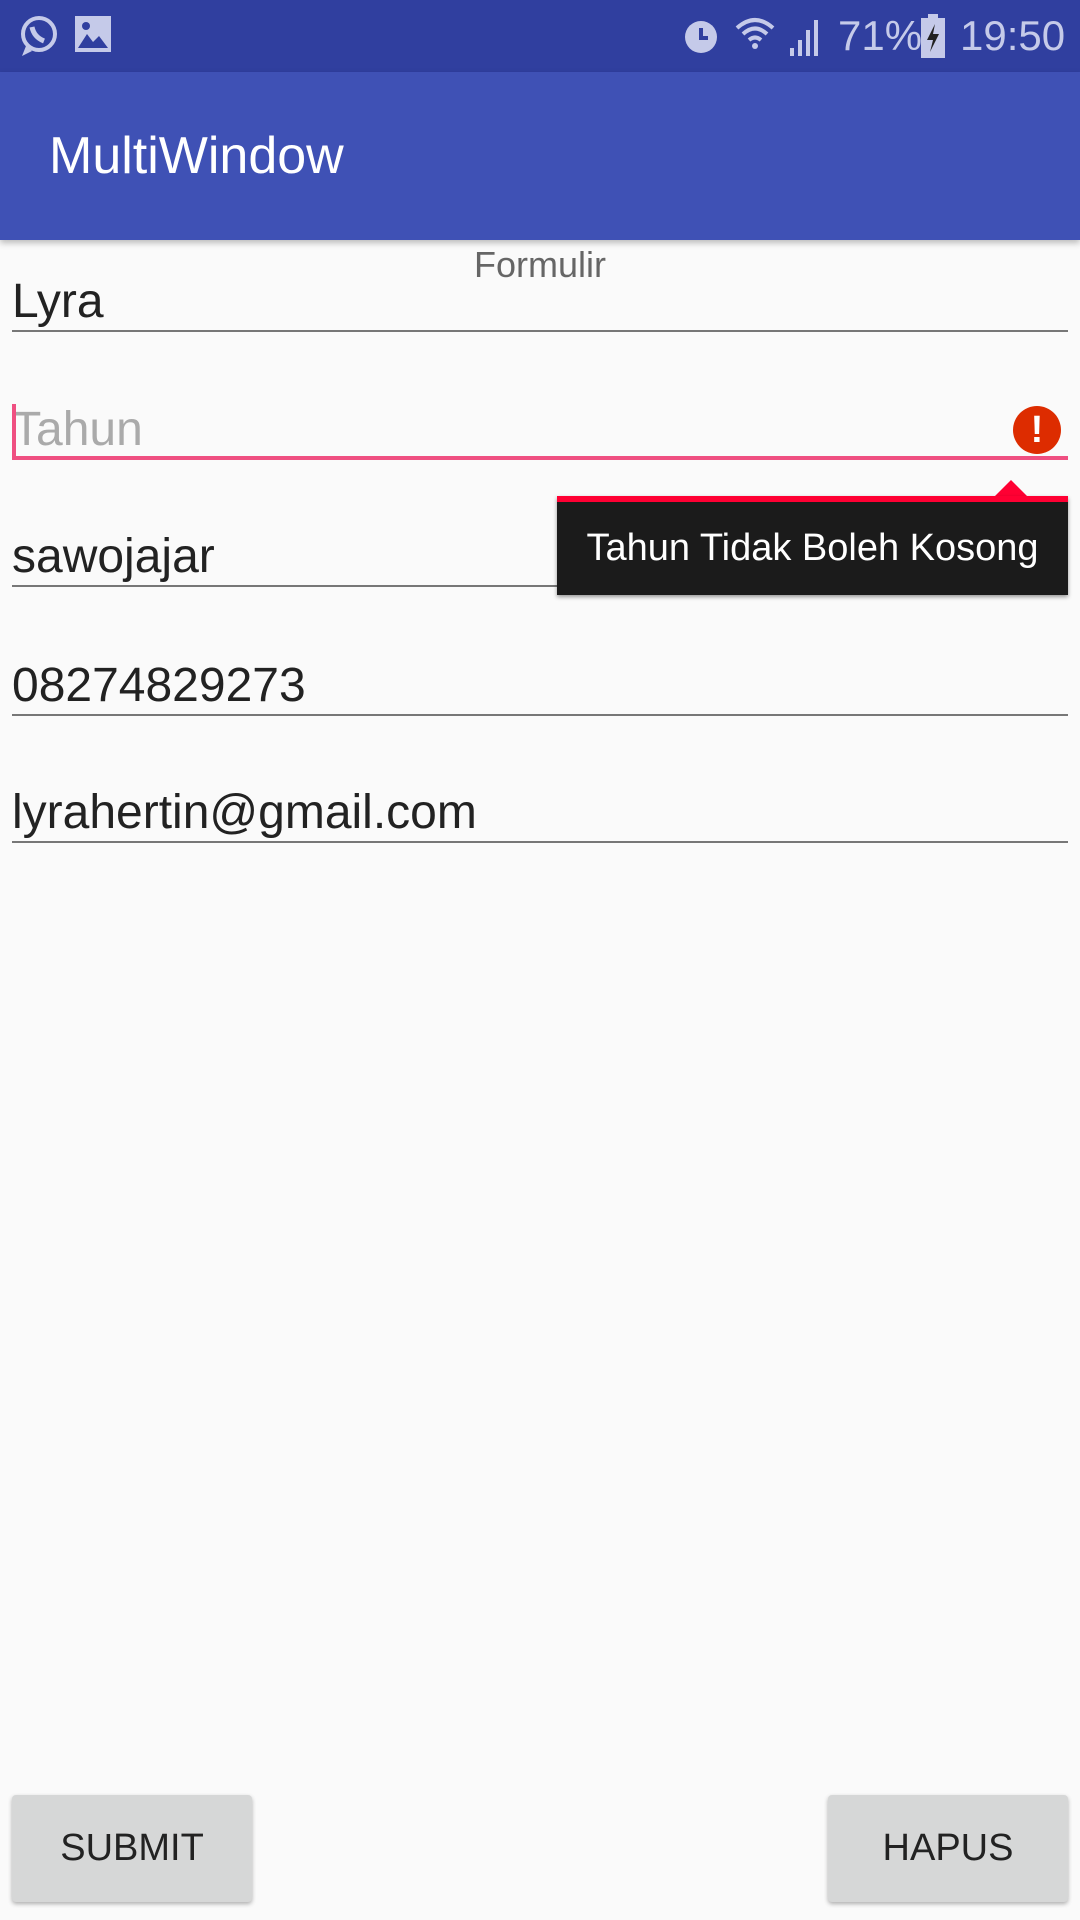 The height and width of the screenshot is (1920, 1080). What do you see at coordinates (1011, 488) in the screenshot?
I see `error-popup-arrow` at bounding box center [1011, 488].